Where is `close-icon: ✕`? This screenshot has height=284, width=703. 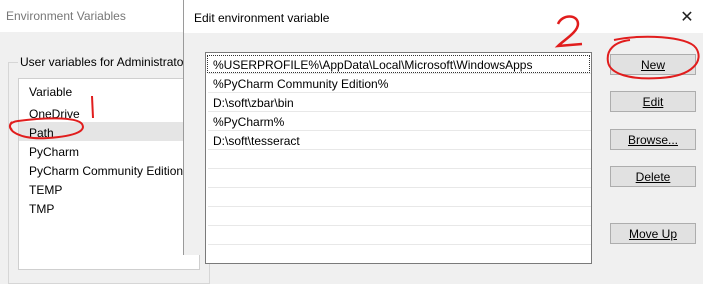 close-icon: ✕ is located at coordinates (687, 17).